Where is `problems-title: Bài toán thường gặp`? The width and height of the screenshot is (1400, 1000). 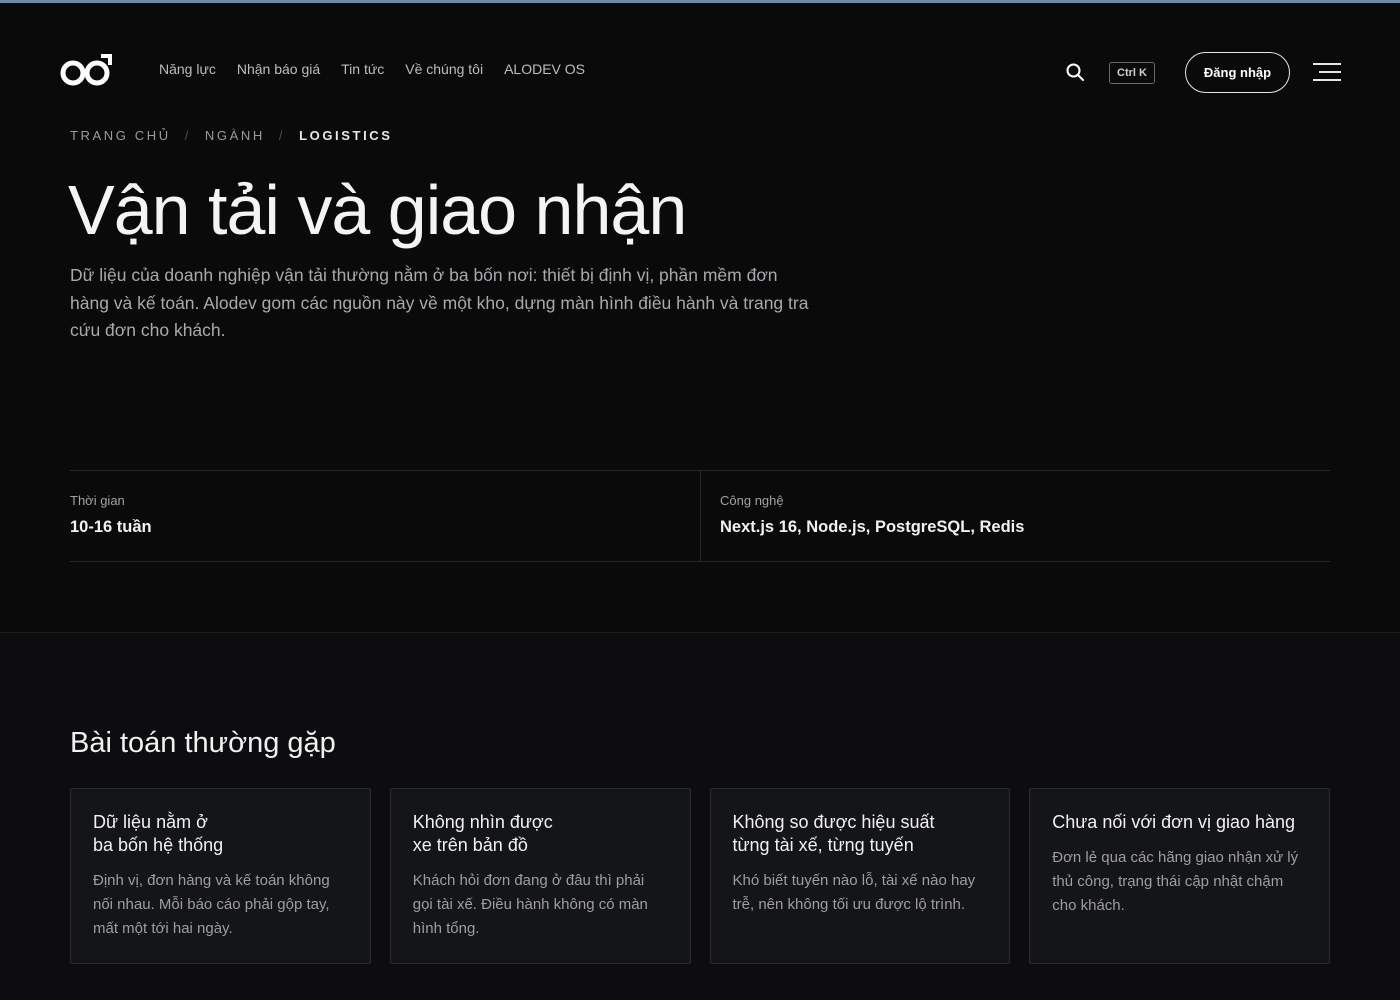 problems-title: Bài toán thường gặp is located at coordinates (203, 743).